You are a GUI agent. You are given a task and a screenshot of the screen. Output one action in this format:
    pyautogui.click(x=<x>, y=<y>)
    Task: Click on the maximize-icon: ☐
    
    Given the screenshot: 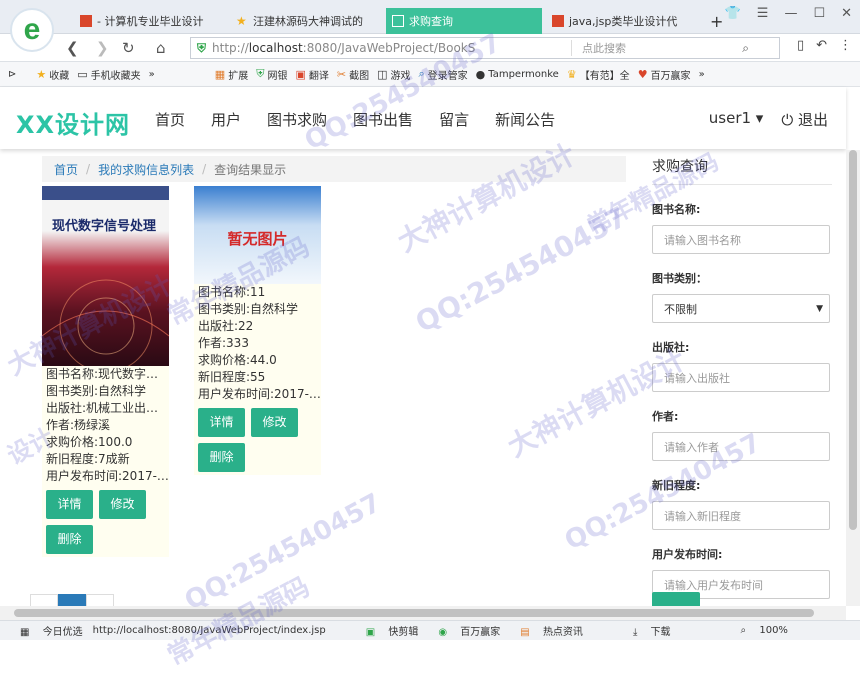 What is the action you would take?
    pyautogui.click(x=819, y=13)
    